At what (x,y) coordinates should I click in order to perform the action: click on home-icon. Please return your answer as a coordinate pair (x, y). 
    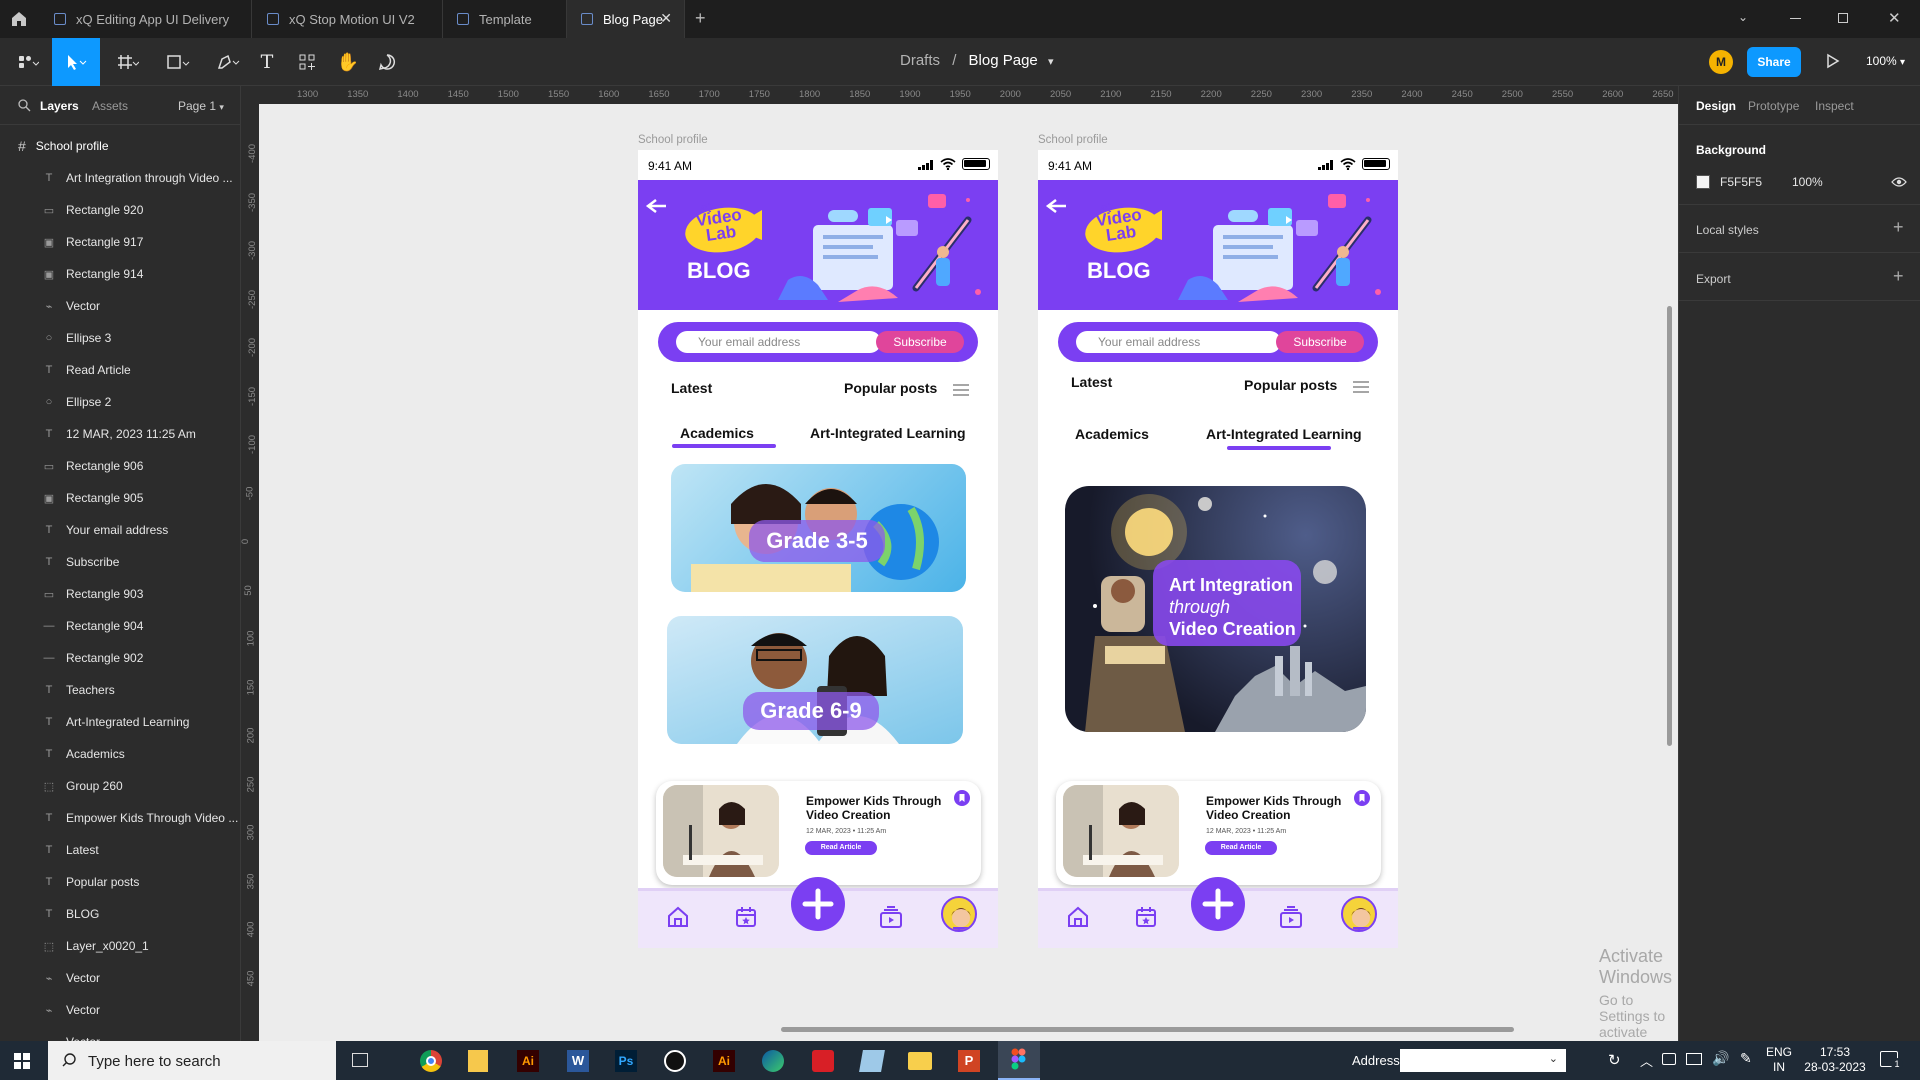
    Looking at the image, I should click on (19, 19).